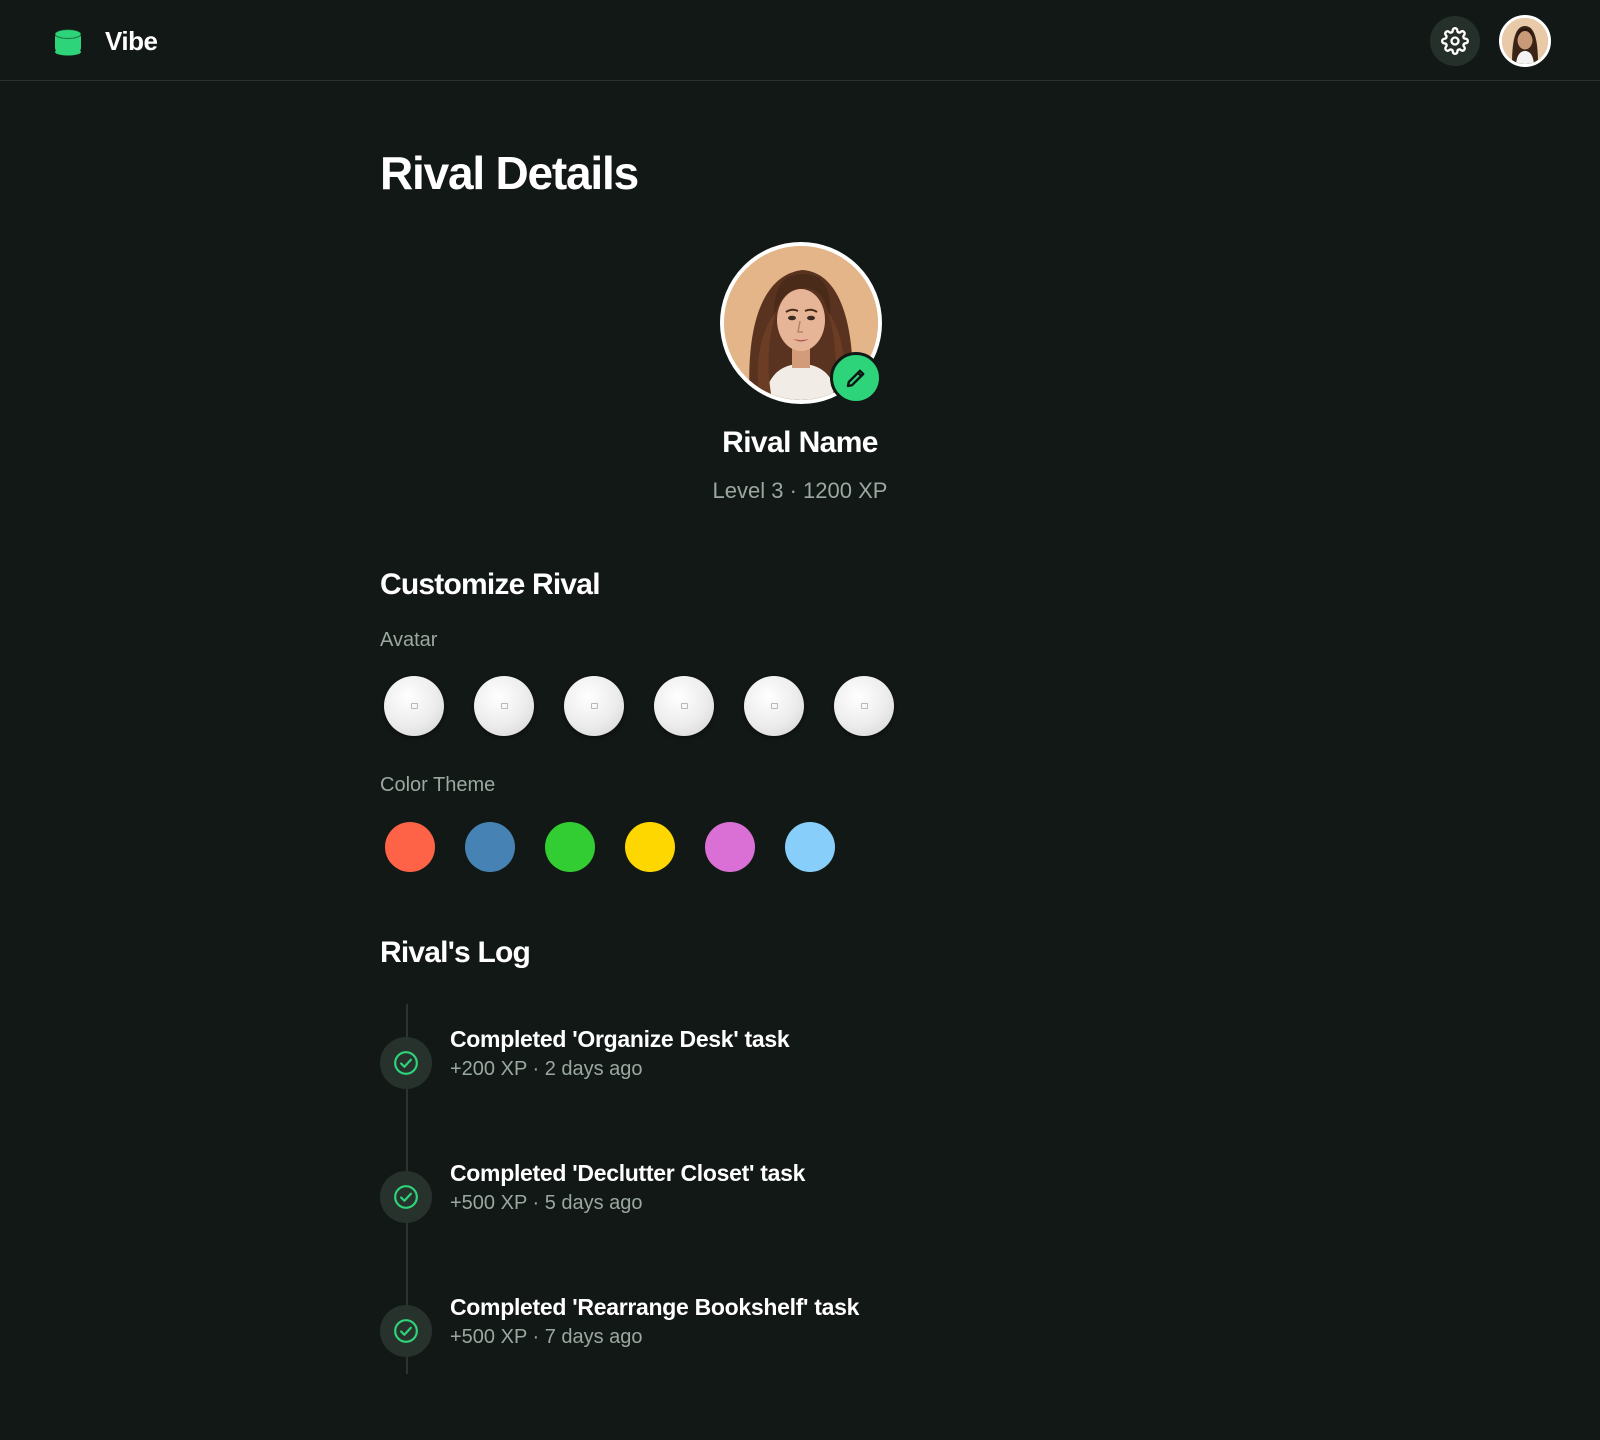  What do you see at coordinates (730, 847) in the screenshot?
I see `color-swatch-orchid` at bounding box center [730, 847].